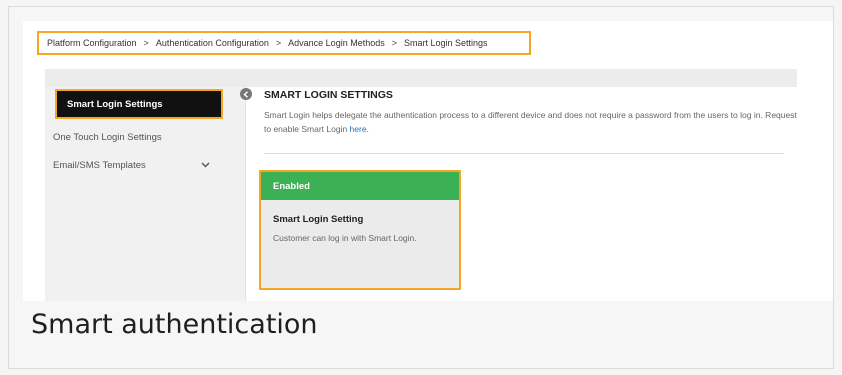 The height and width of the screenshot is (375, 842). I want to click on breadcrumb-item-platform: Platform Configuration, so click(92, 43).